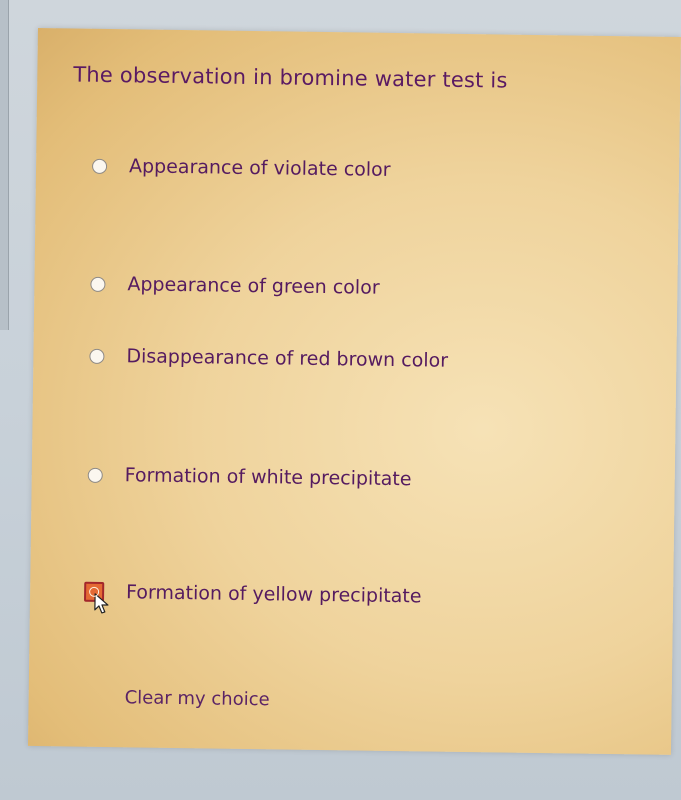 The height and width of the screenshot is (800, 681). I want to click on option-yellow-precipitate: Formation of yellow precipitate, so click(252, 597).